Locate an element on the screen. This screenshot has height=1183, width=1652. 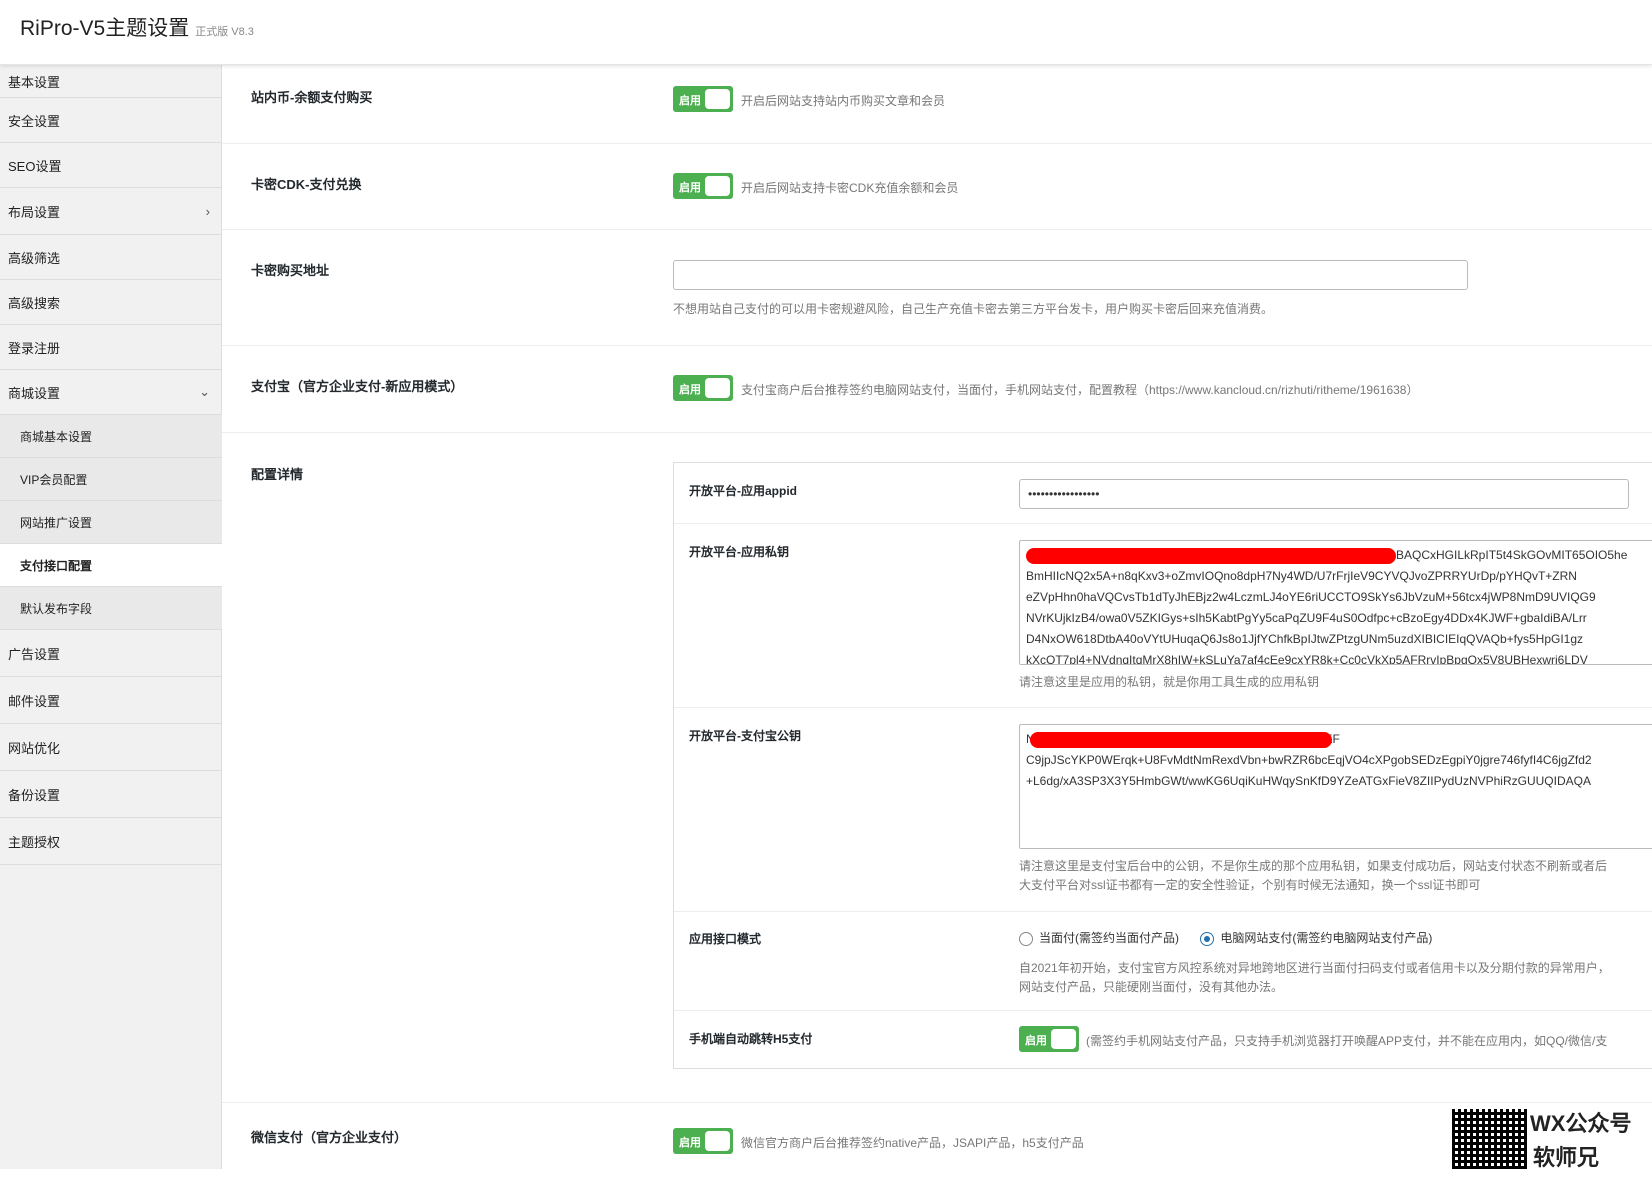
cdk-toggle: 启用 is located at coordinates (703, 186).